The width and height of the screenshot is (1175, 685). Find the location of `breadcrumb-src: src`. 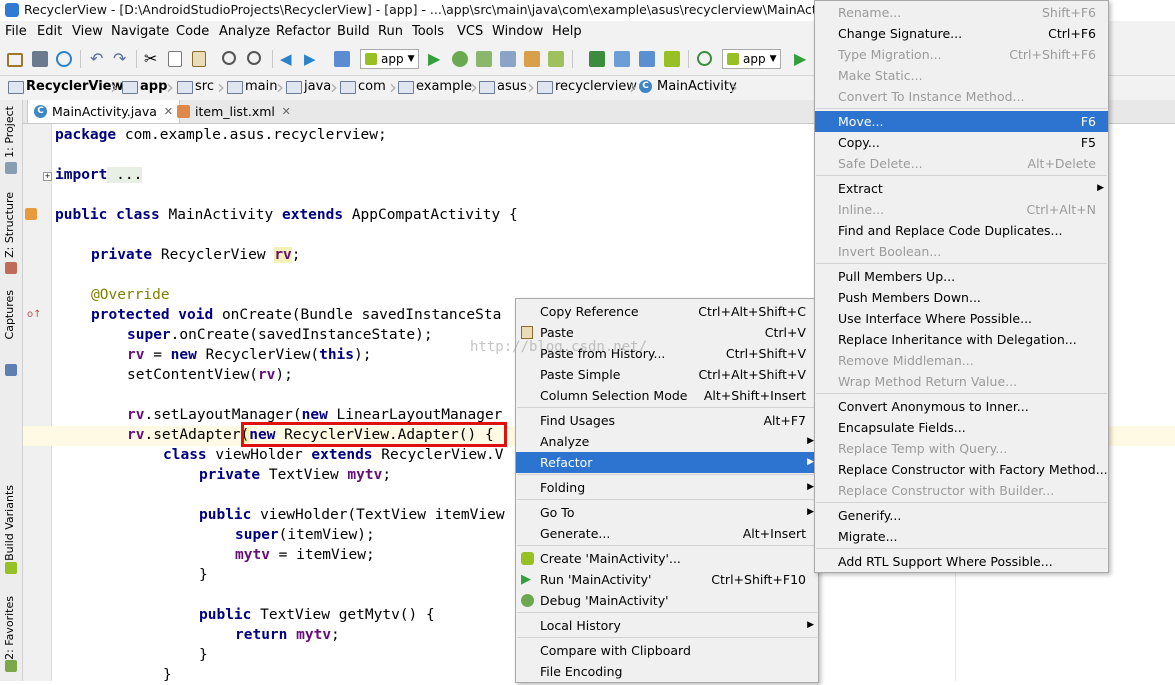

breadcrumb-src: src is located at coordinates (195, 88).